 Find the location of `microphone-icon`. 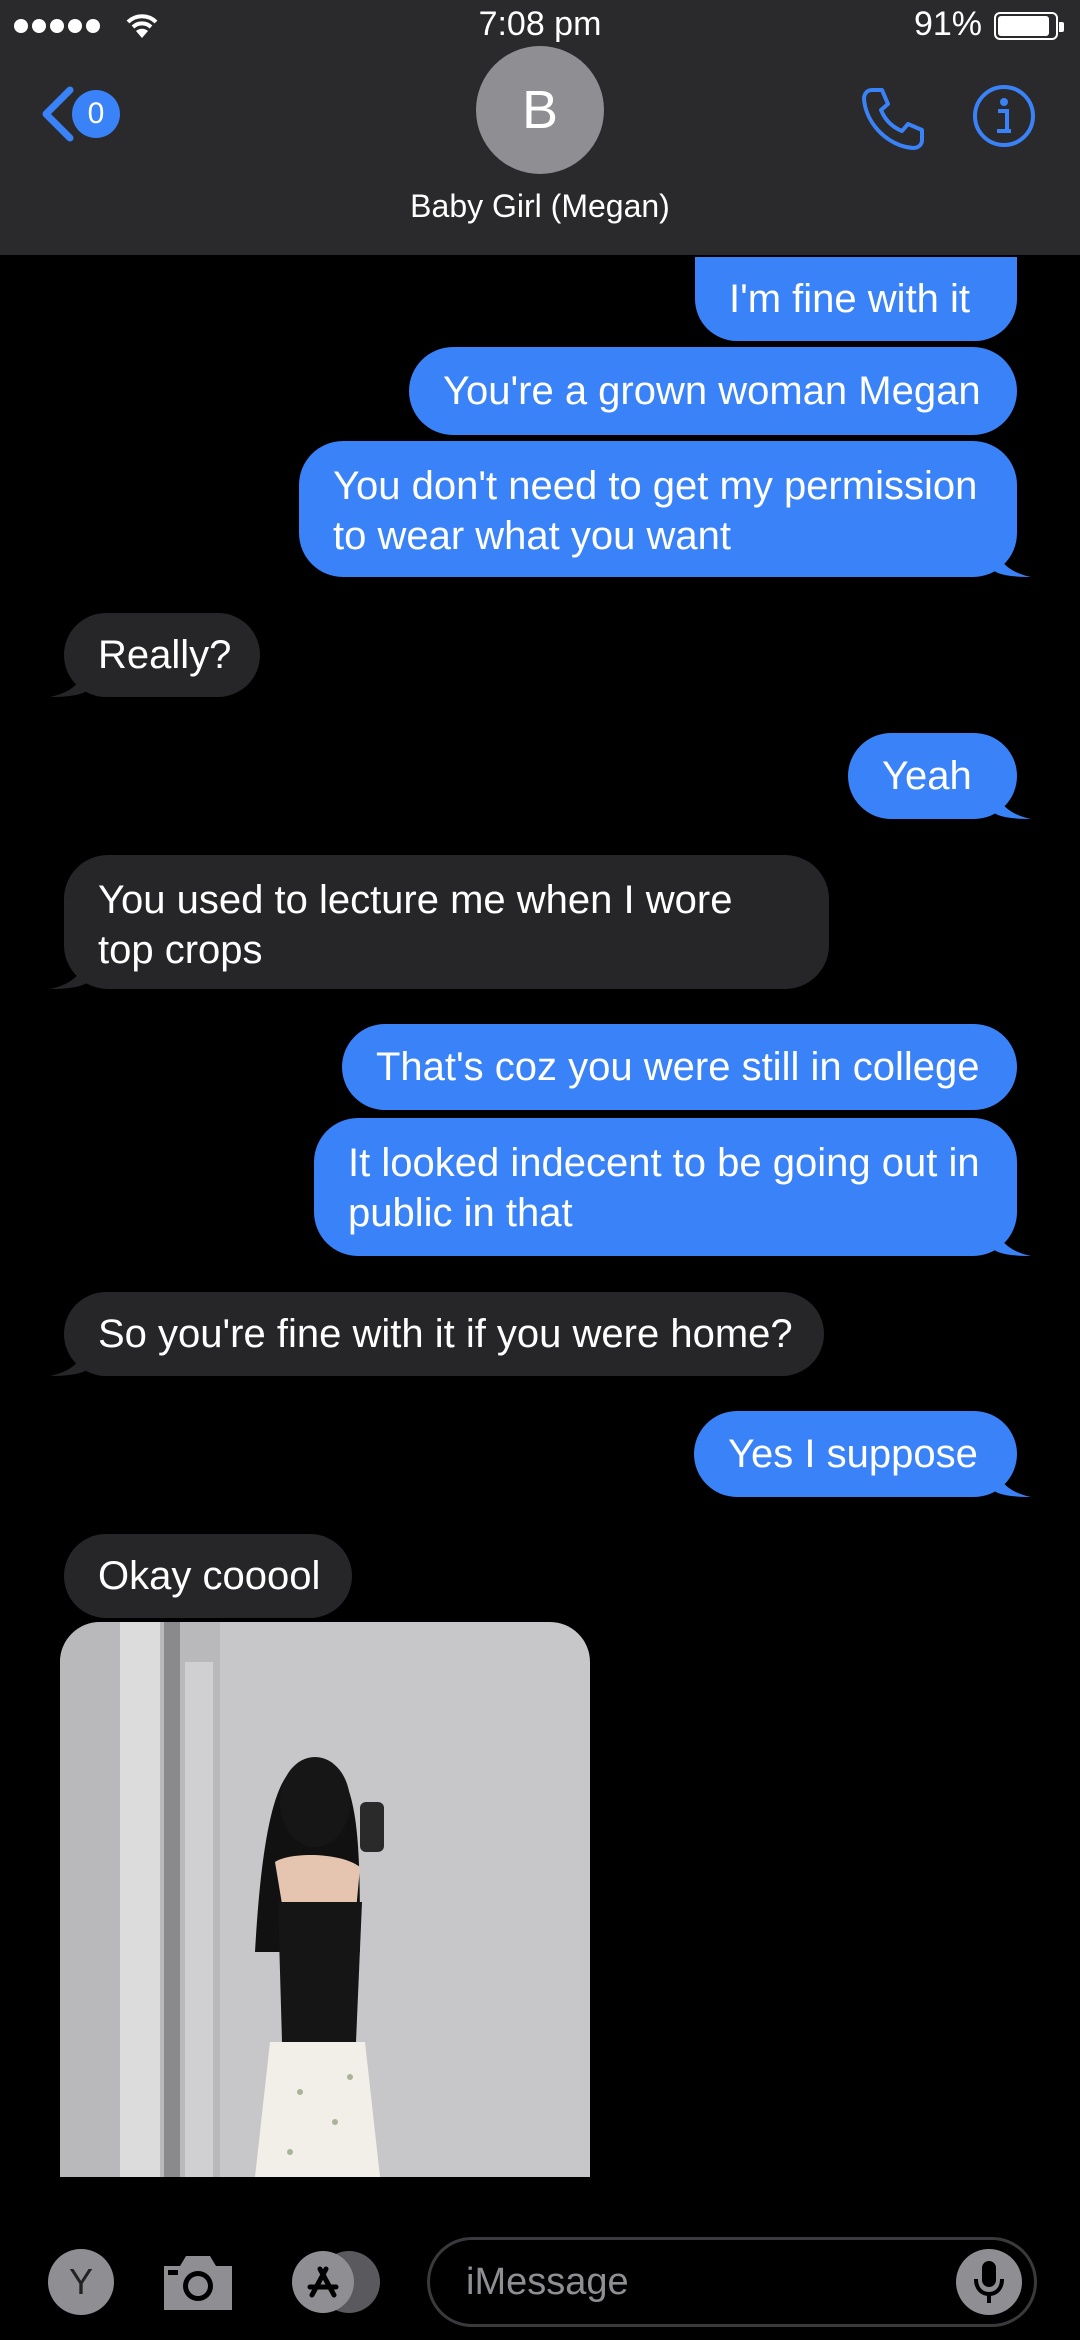

microphone-icon is located at coordinates (989, 2282).